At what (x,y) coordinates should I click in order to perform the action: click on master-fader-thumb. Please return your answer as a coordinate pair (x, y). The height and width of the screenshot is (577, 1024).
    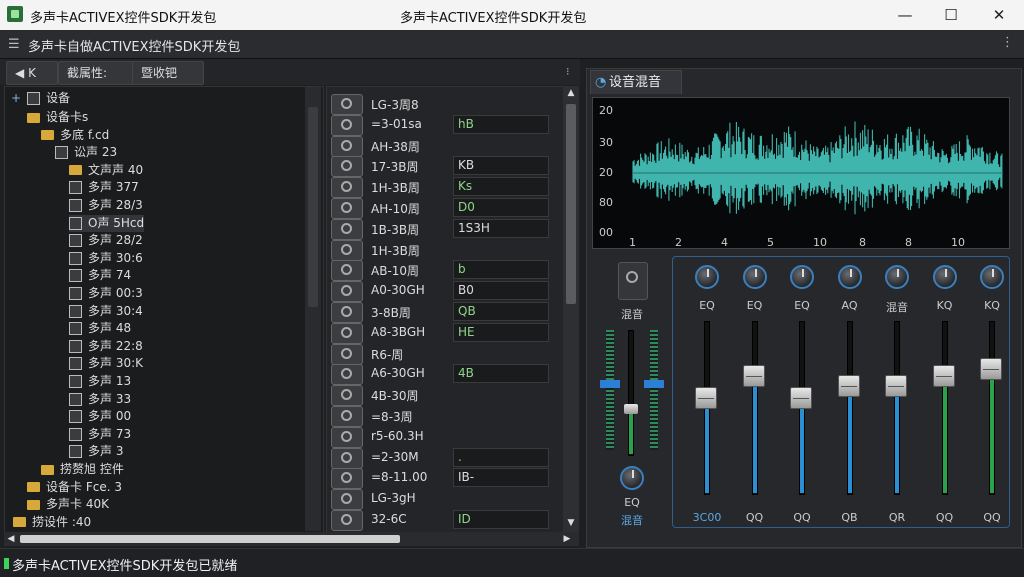
    Looking at the image, I should click on (631, 409).